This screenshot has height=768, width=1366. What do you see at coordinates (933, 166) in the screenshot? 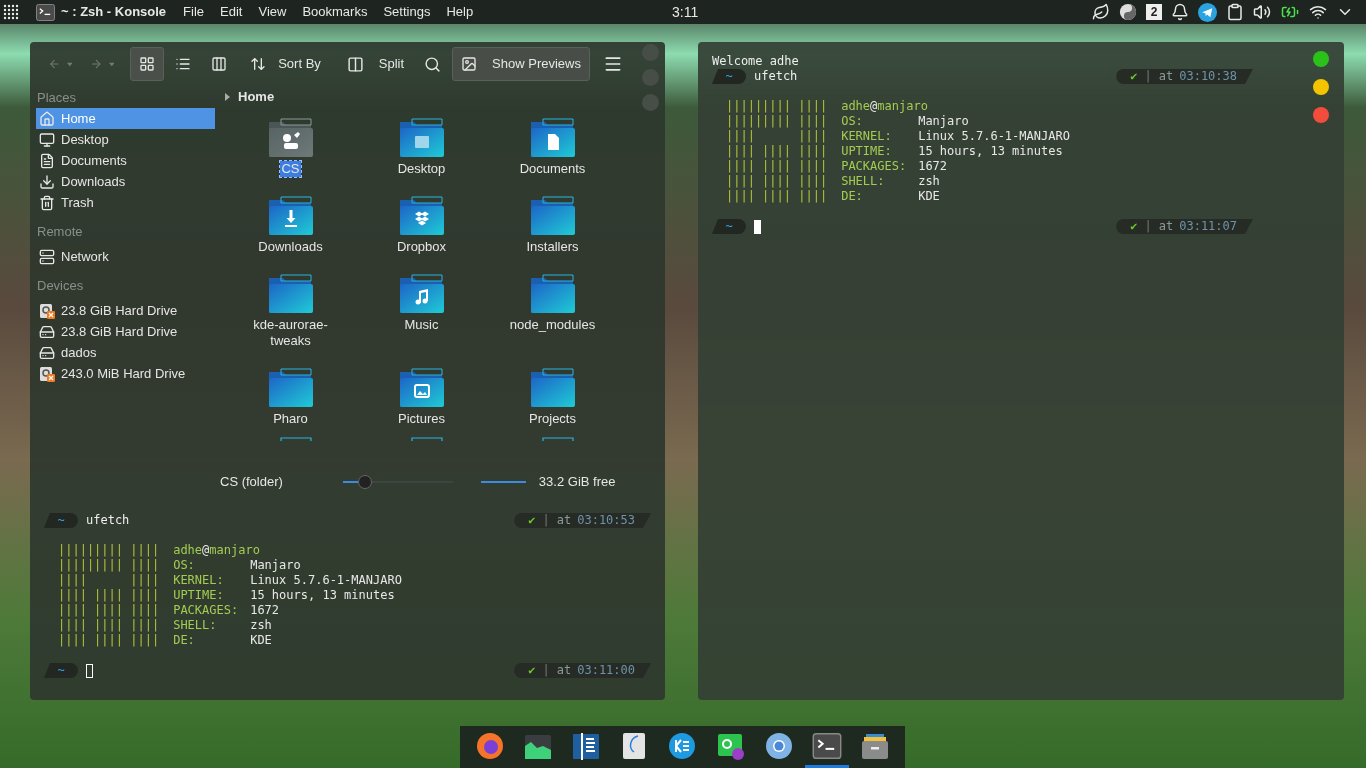
I see `info-value: 1672` at bounding box center [933, 166].